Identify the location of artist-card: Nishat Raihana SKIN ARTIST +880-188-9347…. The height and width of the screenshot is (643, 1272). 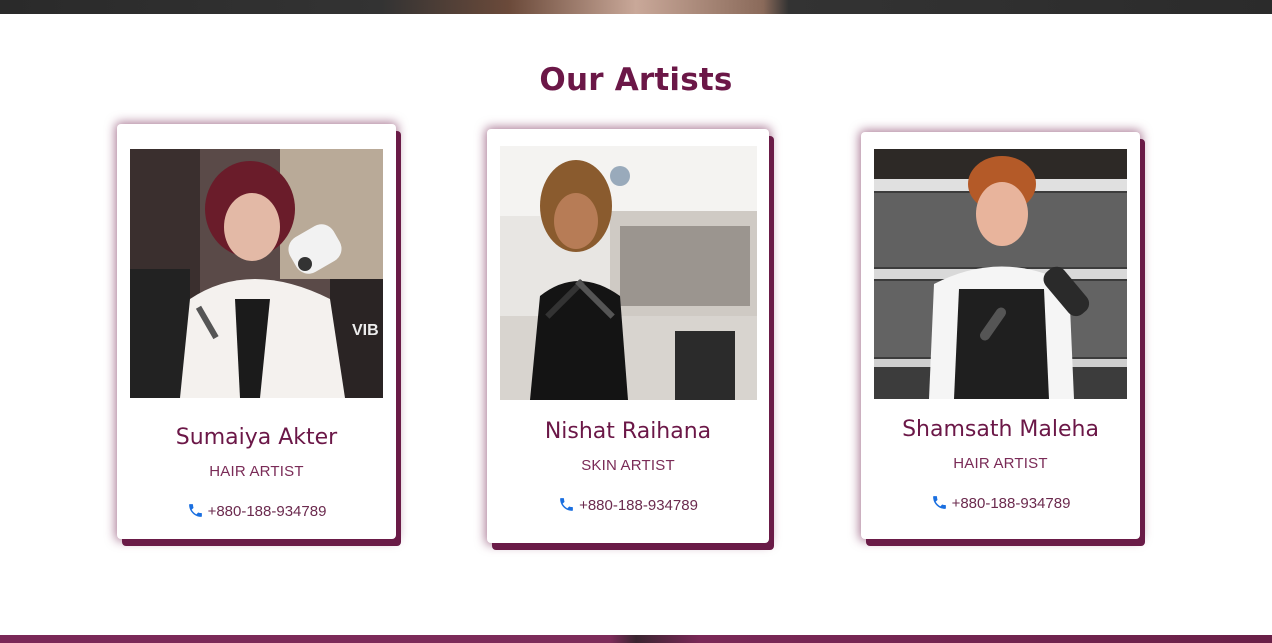
(628, 336).